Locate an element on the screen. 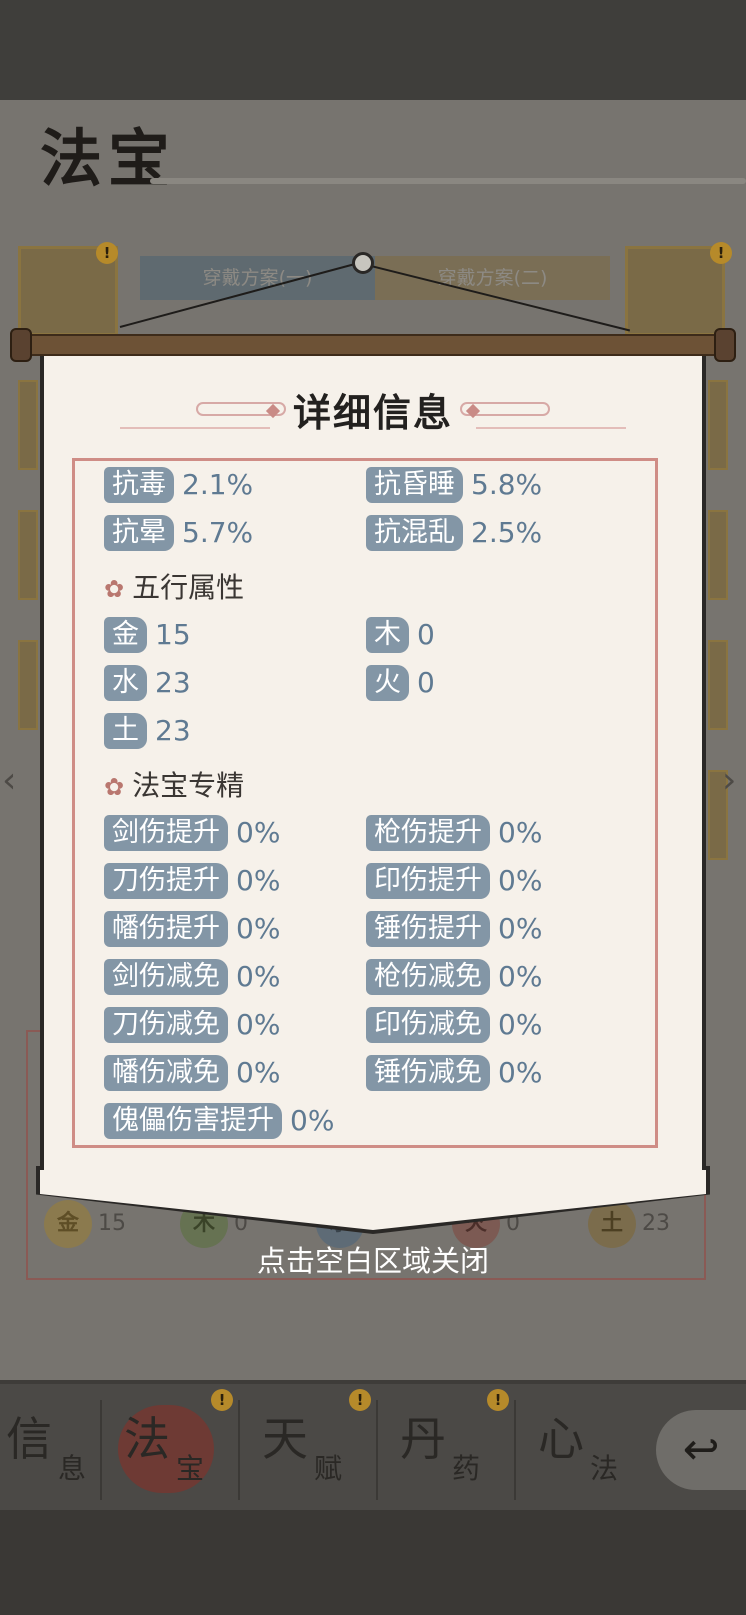 Image resolution: width=746 pixels, height=1615 pixels. stat-label: 抗混乱 is located at coordinates (414, 533).